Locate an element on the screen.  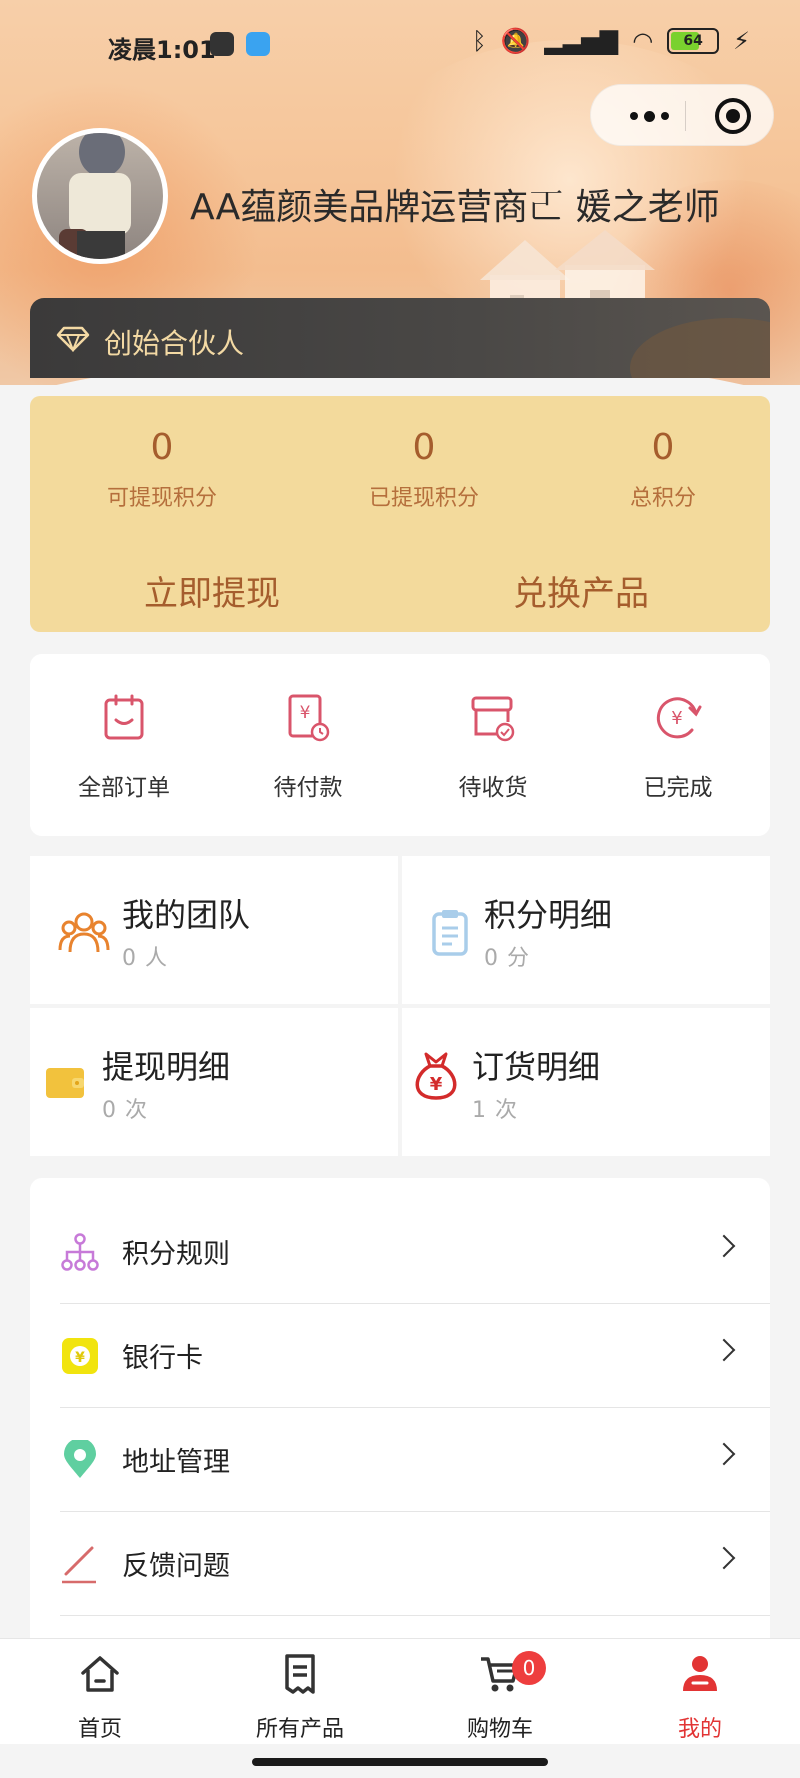
menu-item-address-label: 地址管理 is located at coordinates (176, 1462).